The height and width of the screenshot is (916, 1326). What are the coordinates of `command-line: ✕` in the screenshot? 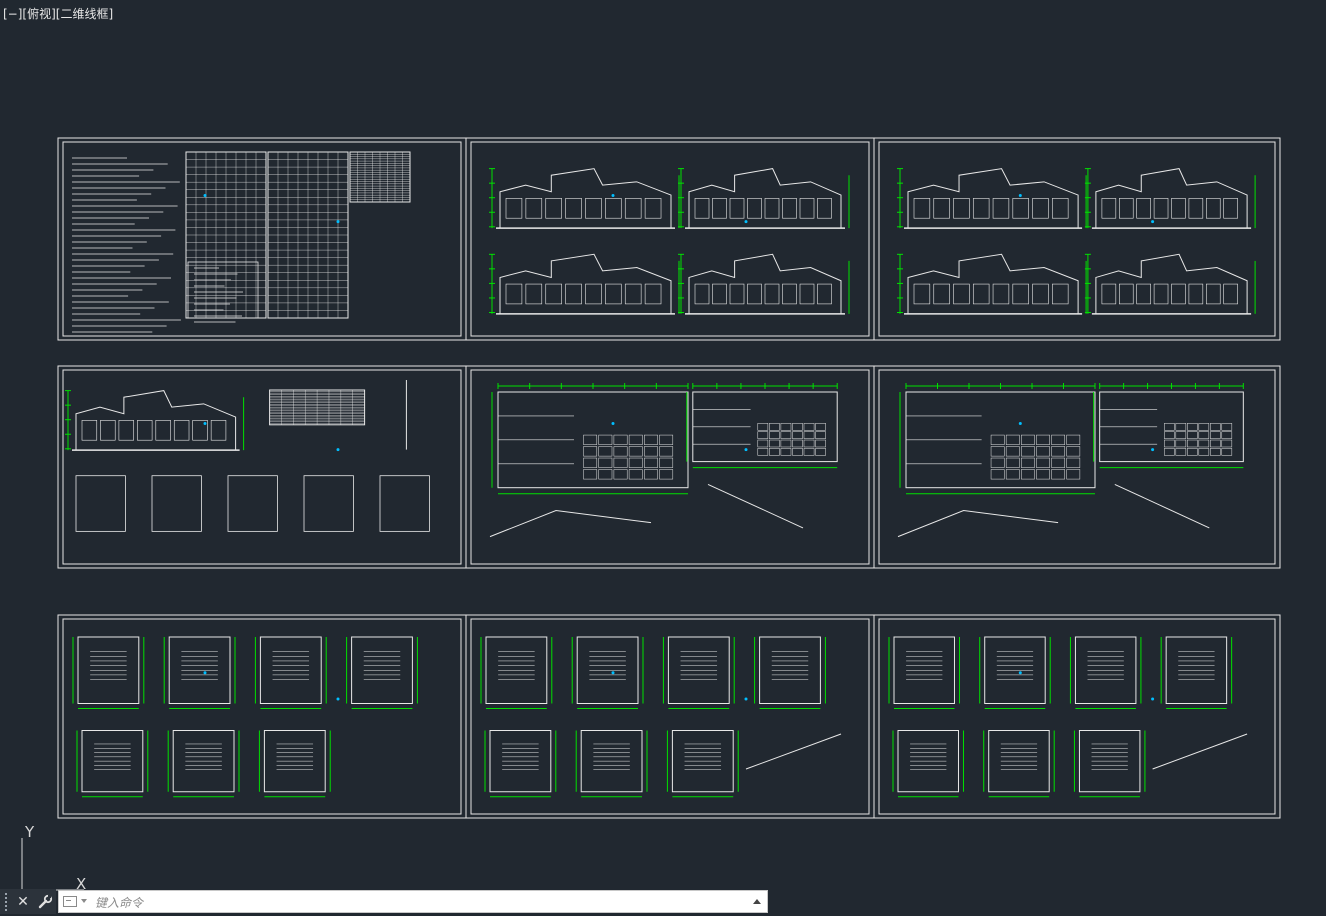 It's located at (384, 901).